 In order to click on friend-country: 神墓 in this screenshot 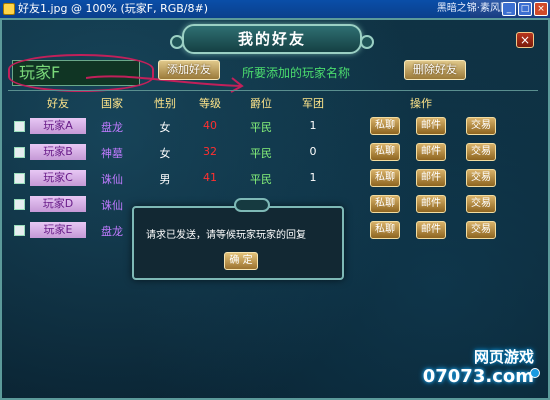, I will do `click(112, 153)`.